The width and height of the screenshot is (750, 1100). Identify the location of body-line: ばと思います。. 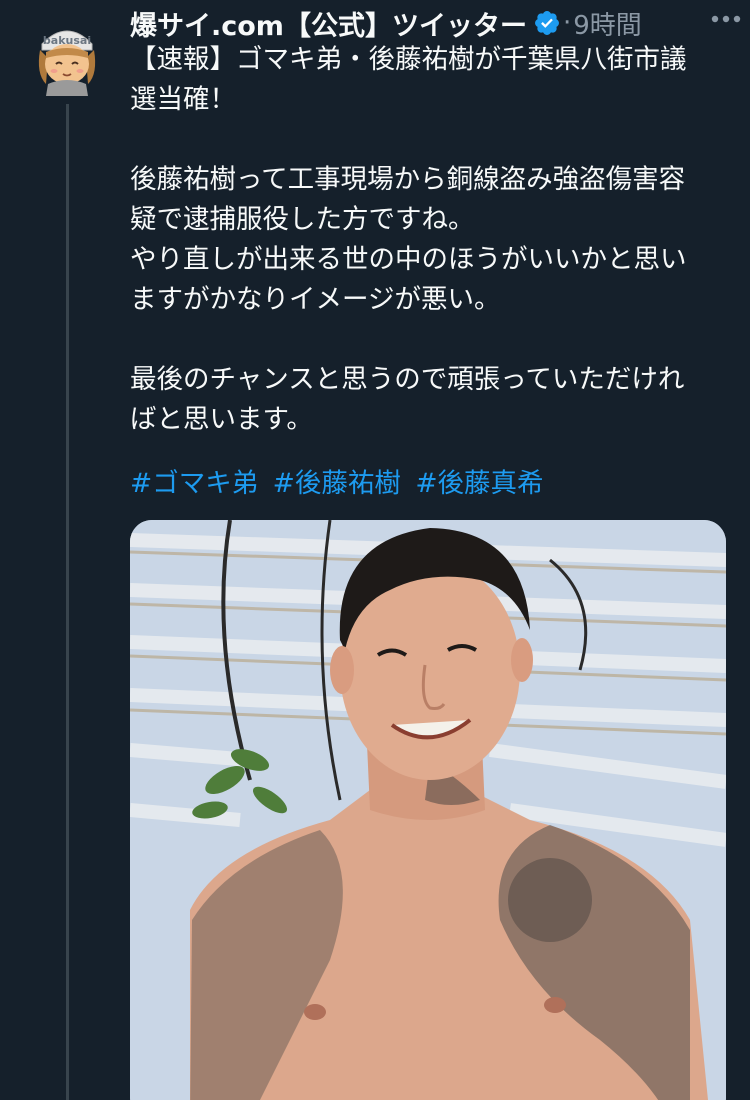
(221, 419).